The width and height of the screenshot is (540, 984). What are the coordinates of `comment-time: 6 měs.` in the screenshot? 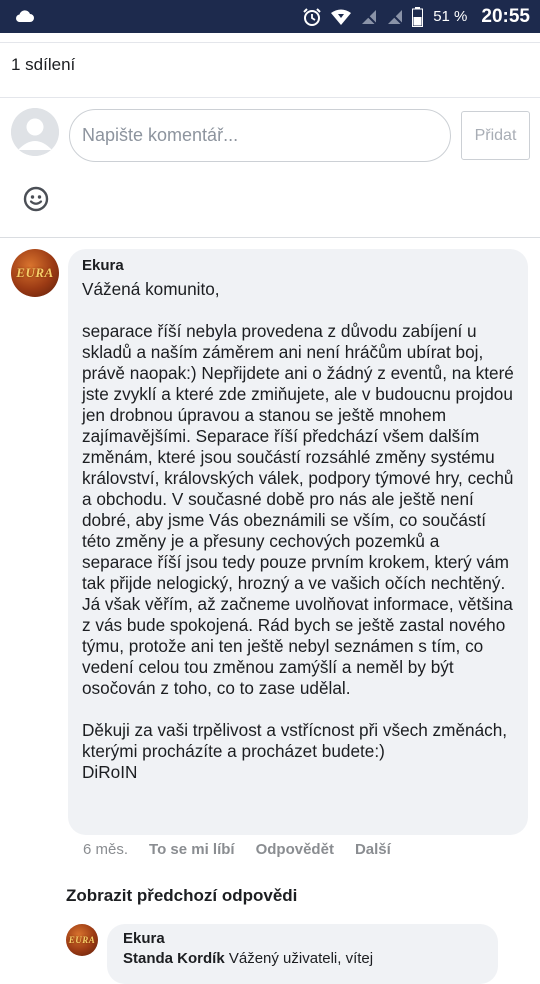 It's located at (106, 849).